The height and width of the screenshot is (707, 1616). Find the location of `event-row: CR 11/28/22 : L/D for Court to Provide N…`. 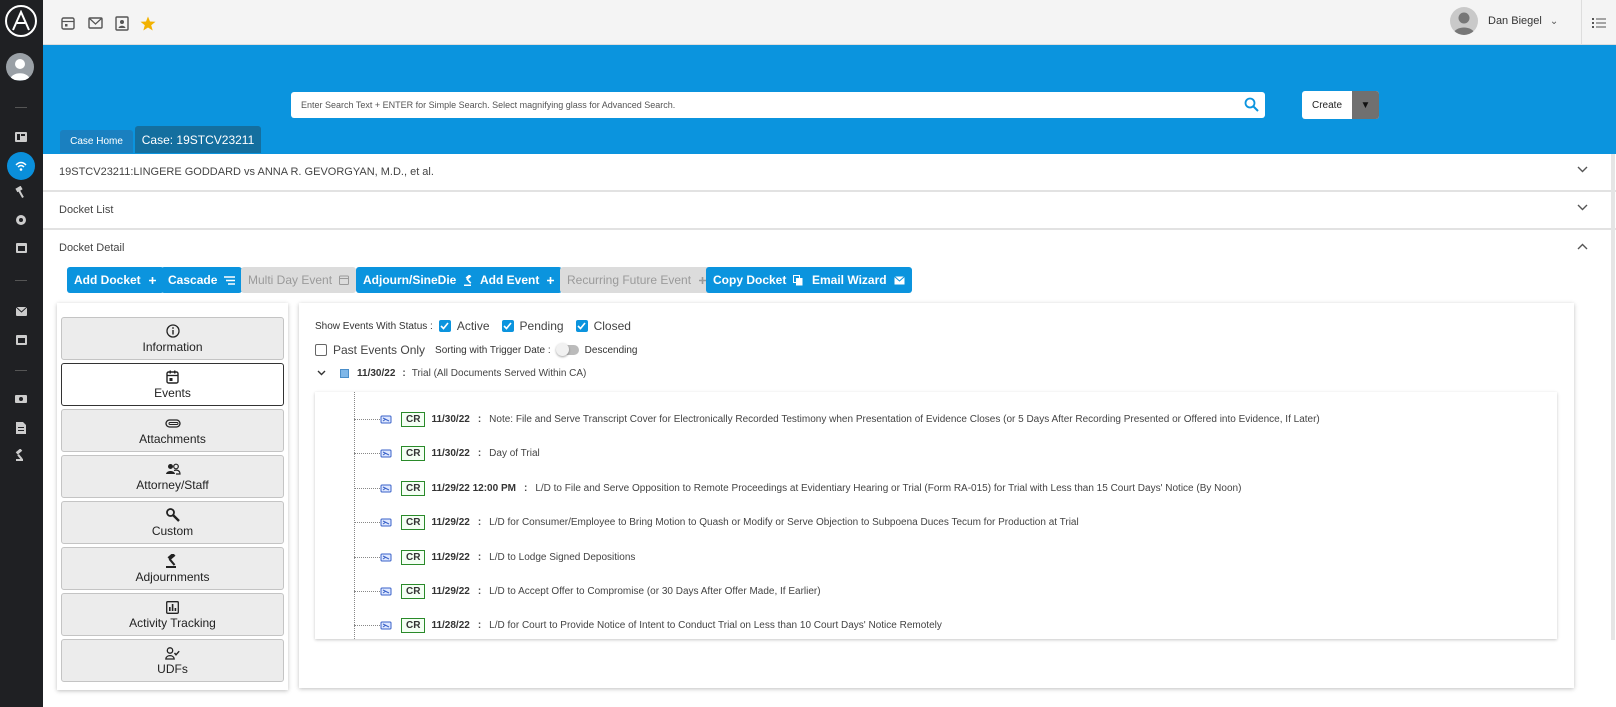

event-row: CR 11/28/22 : L/D for Court to Provide N… is located at coordinates (648, 625).